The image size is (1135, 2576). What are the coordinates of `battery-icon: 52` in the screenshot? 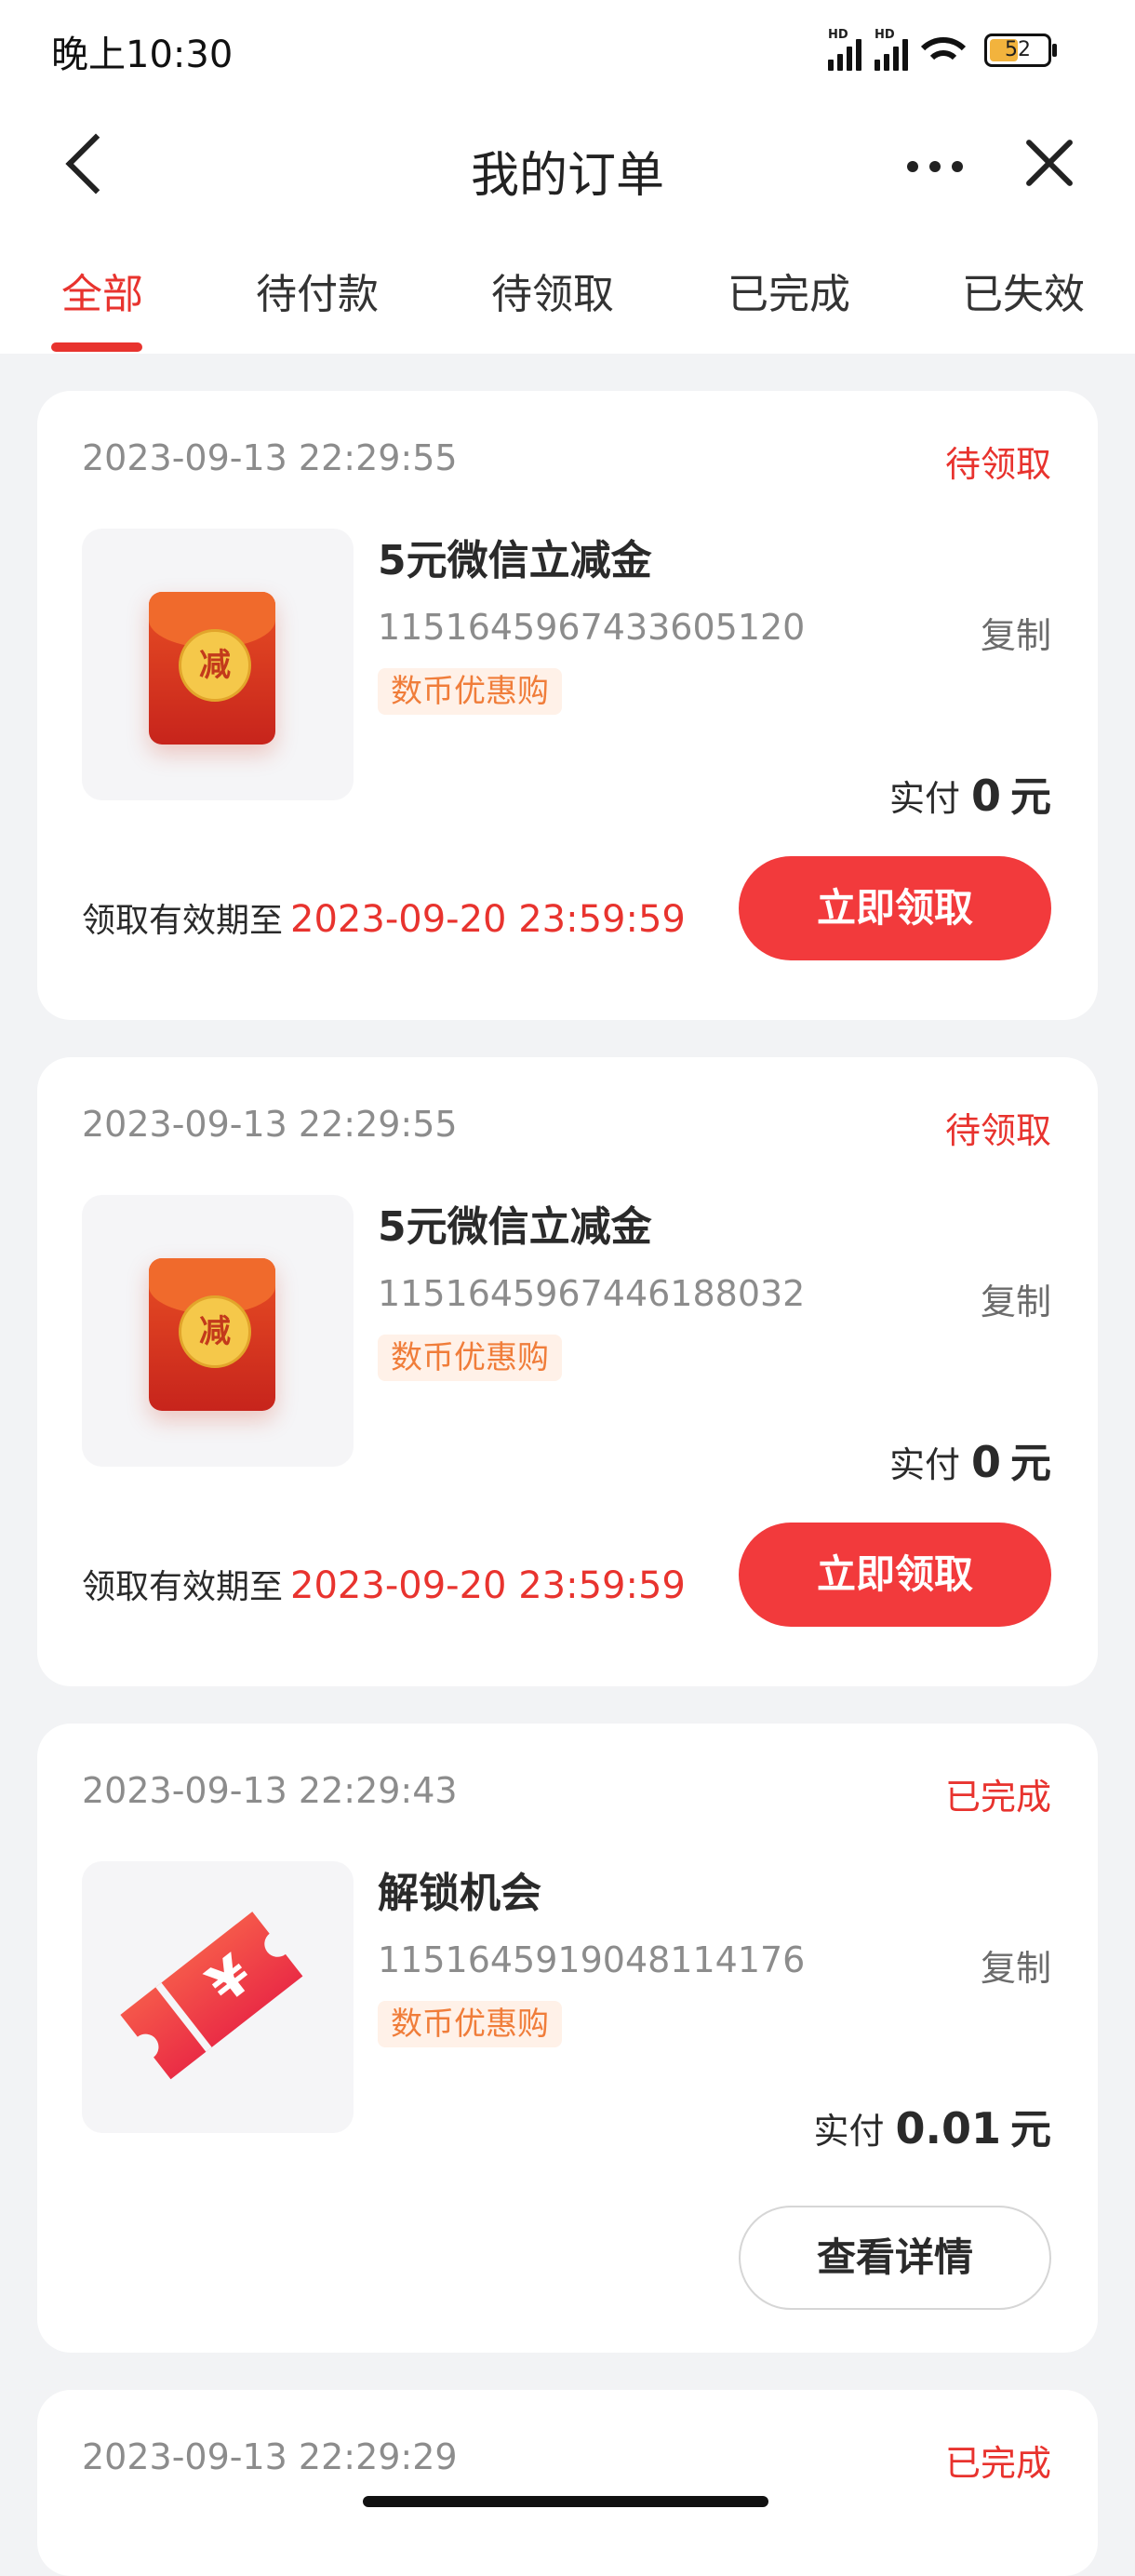 It's located at (1020, 50).